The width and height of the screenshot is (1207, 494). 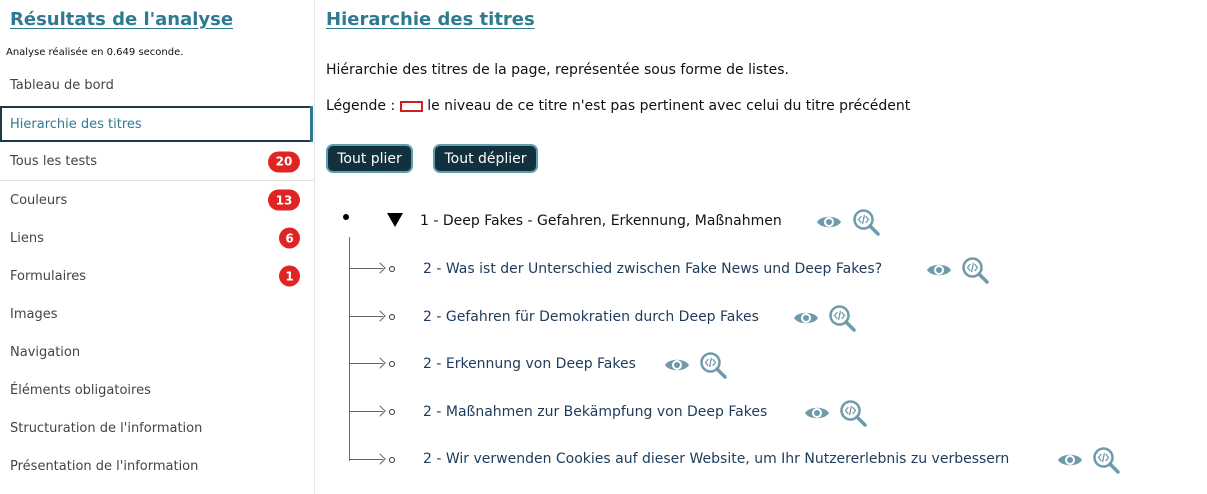 I want to click on count-badge: 13, so click(x=284, y=200).